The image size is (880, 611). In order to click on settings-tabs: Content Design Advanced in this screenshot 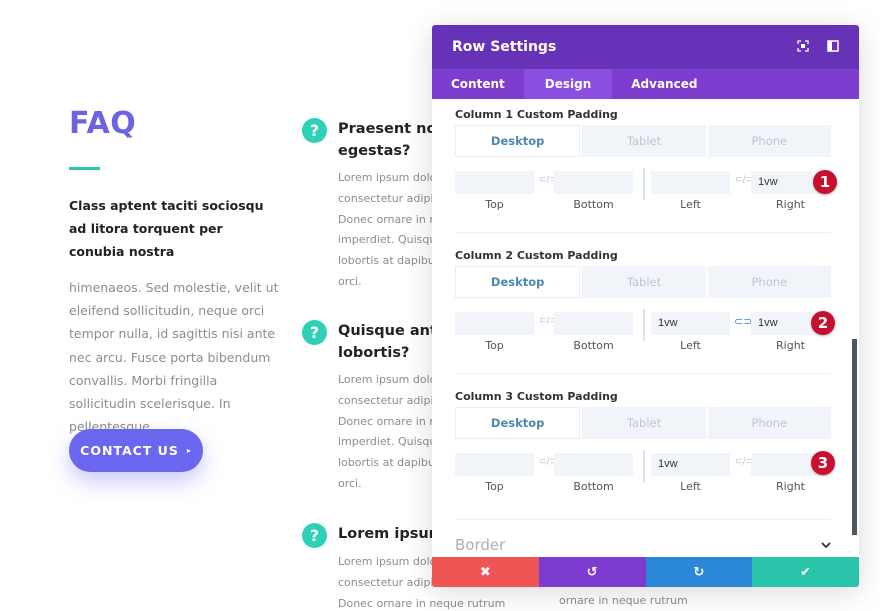, I will do `click(645, 84)`.